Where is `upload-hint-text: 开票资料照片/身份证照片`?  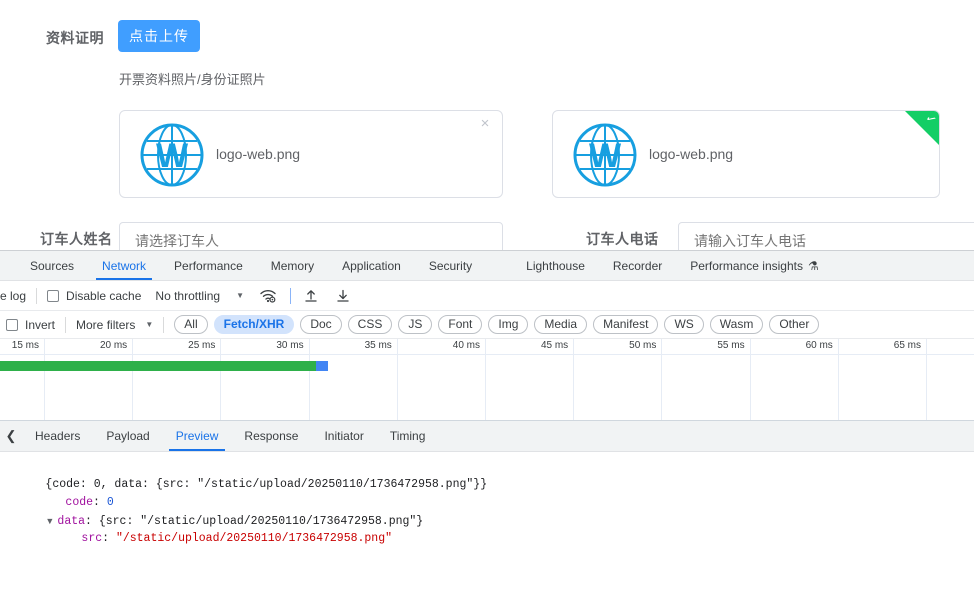 upload-hint-text: 开票资料照片/身份证照片 is located at coordinates (192, 79).